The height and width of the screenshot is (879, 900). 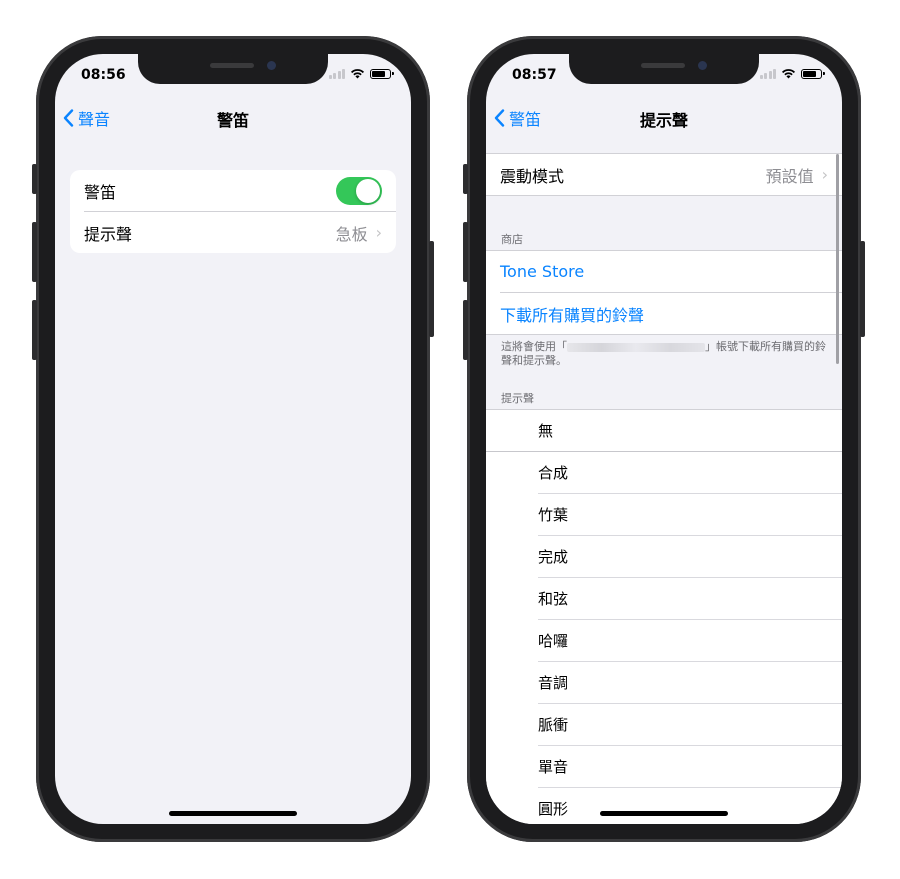 What do you see at coordinates (664, 766) in the screenshot?
I see `tone-item: 單音` at bounding box center [664, 766].